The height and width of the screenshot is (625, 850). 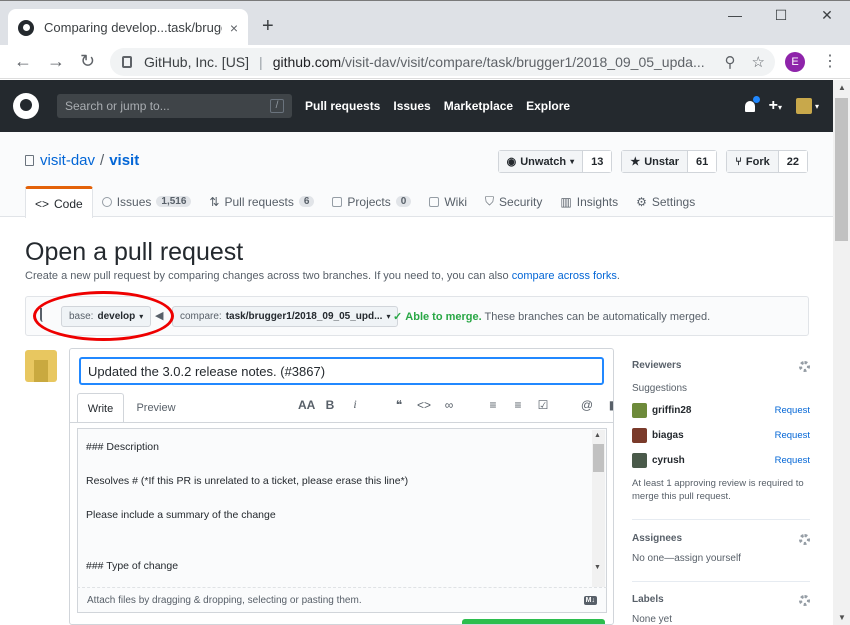 What do you see at coordinates (59, 202) in the screenshot?
I see `tab-code: <> Code` at bounding box center [59, 202].